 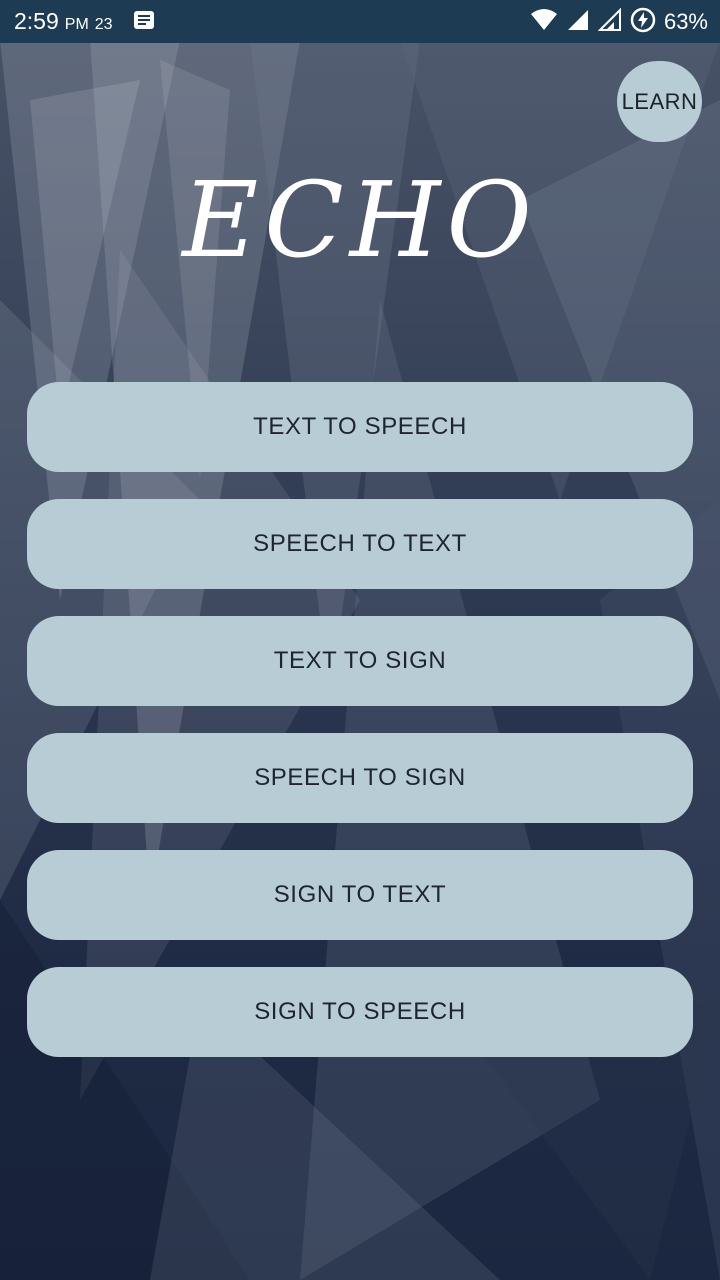 I want to click on status-date: 23, so click(x=103, y=24).